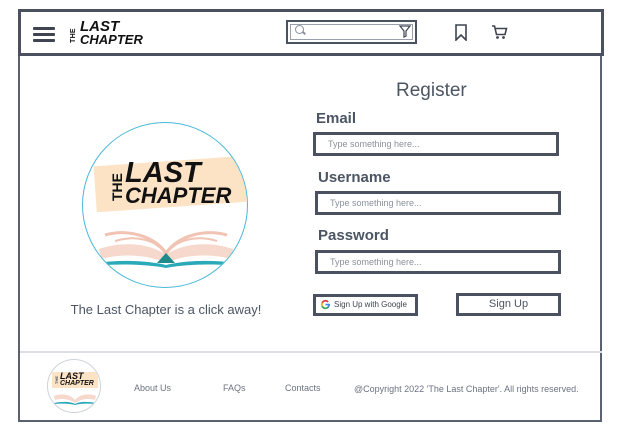 The image size is (628, 438). What do you see at coordinates (75, 399) in the screenshot?
I see `footer-book-icon` at bounding box center [75, 399].